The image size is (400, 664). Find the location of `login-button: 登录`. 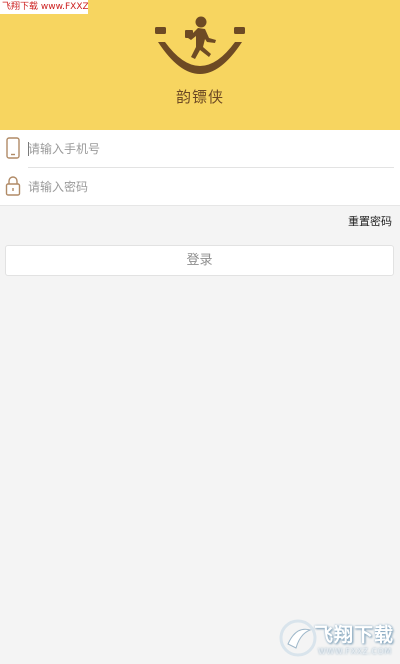

login-button: 登录 is located at coordinates (199, 260).